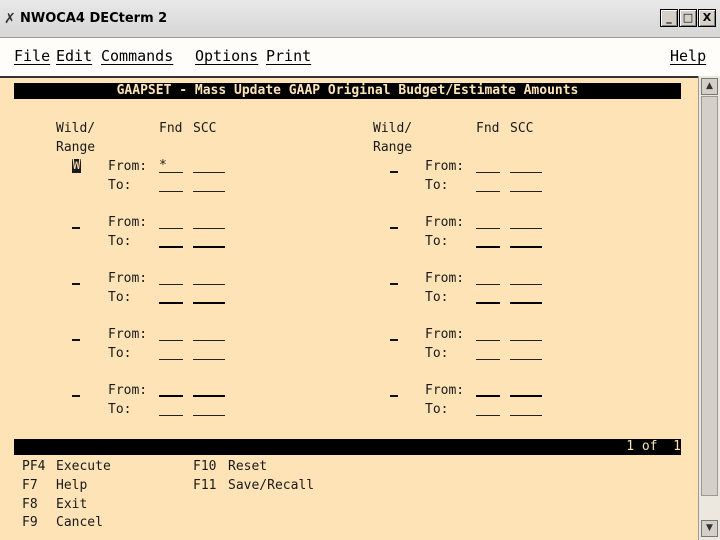 This screenshot has height=540, width=720. What do you see at coordinates (709, 296) in the screenshot?
I see `scroll-thumb` at bounding box center [709, 296].